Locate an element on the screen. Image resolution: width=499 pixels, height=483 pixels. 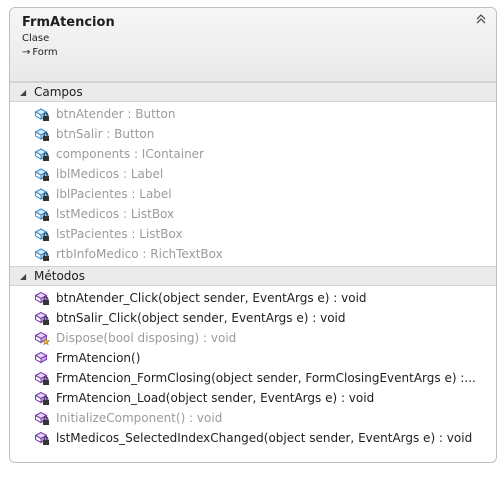
field-item-label: components : IContainer is located at coordinates (130, 154).